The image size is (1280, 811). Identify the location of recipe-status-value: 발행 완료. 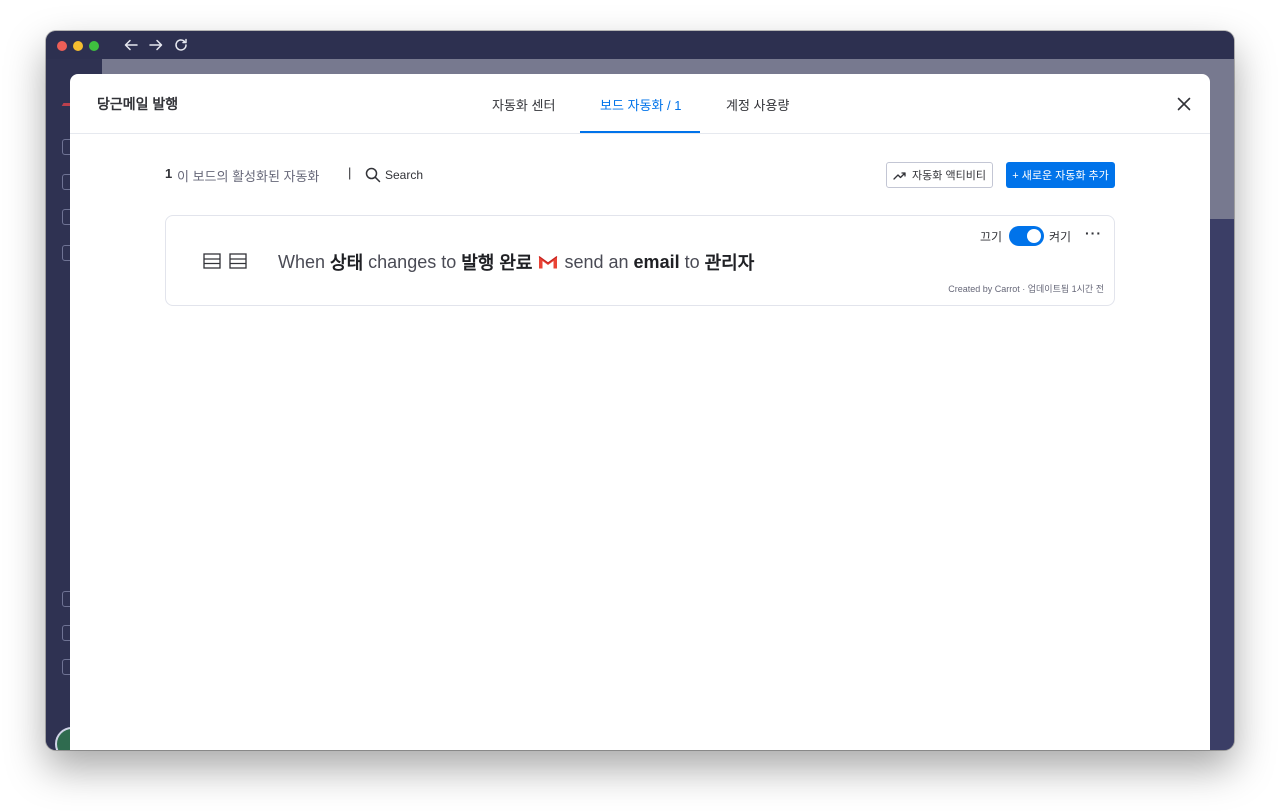
(496, 262).